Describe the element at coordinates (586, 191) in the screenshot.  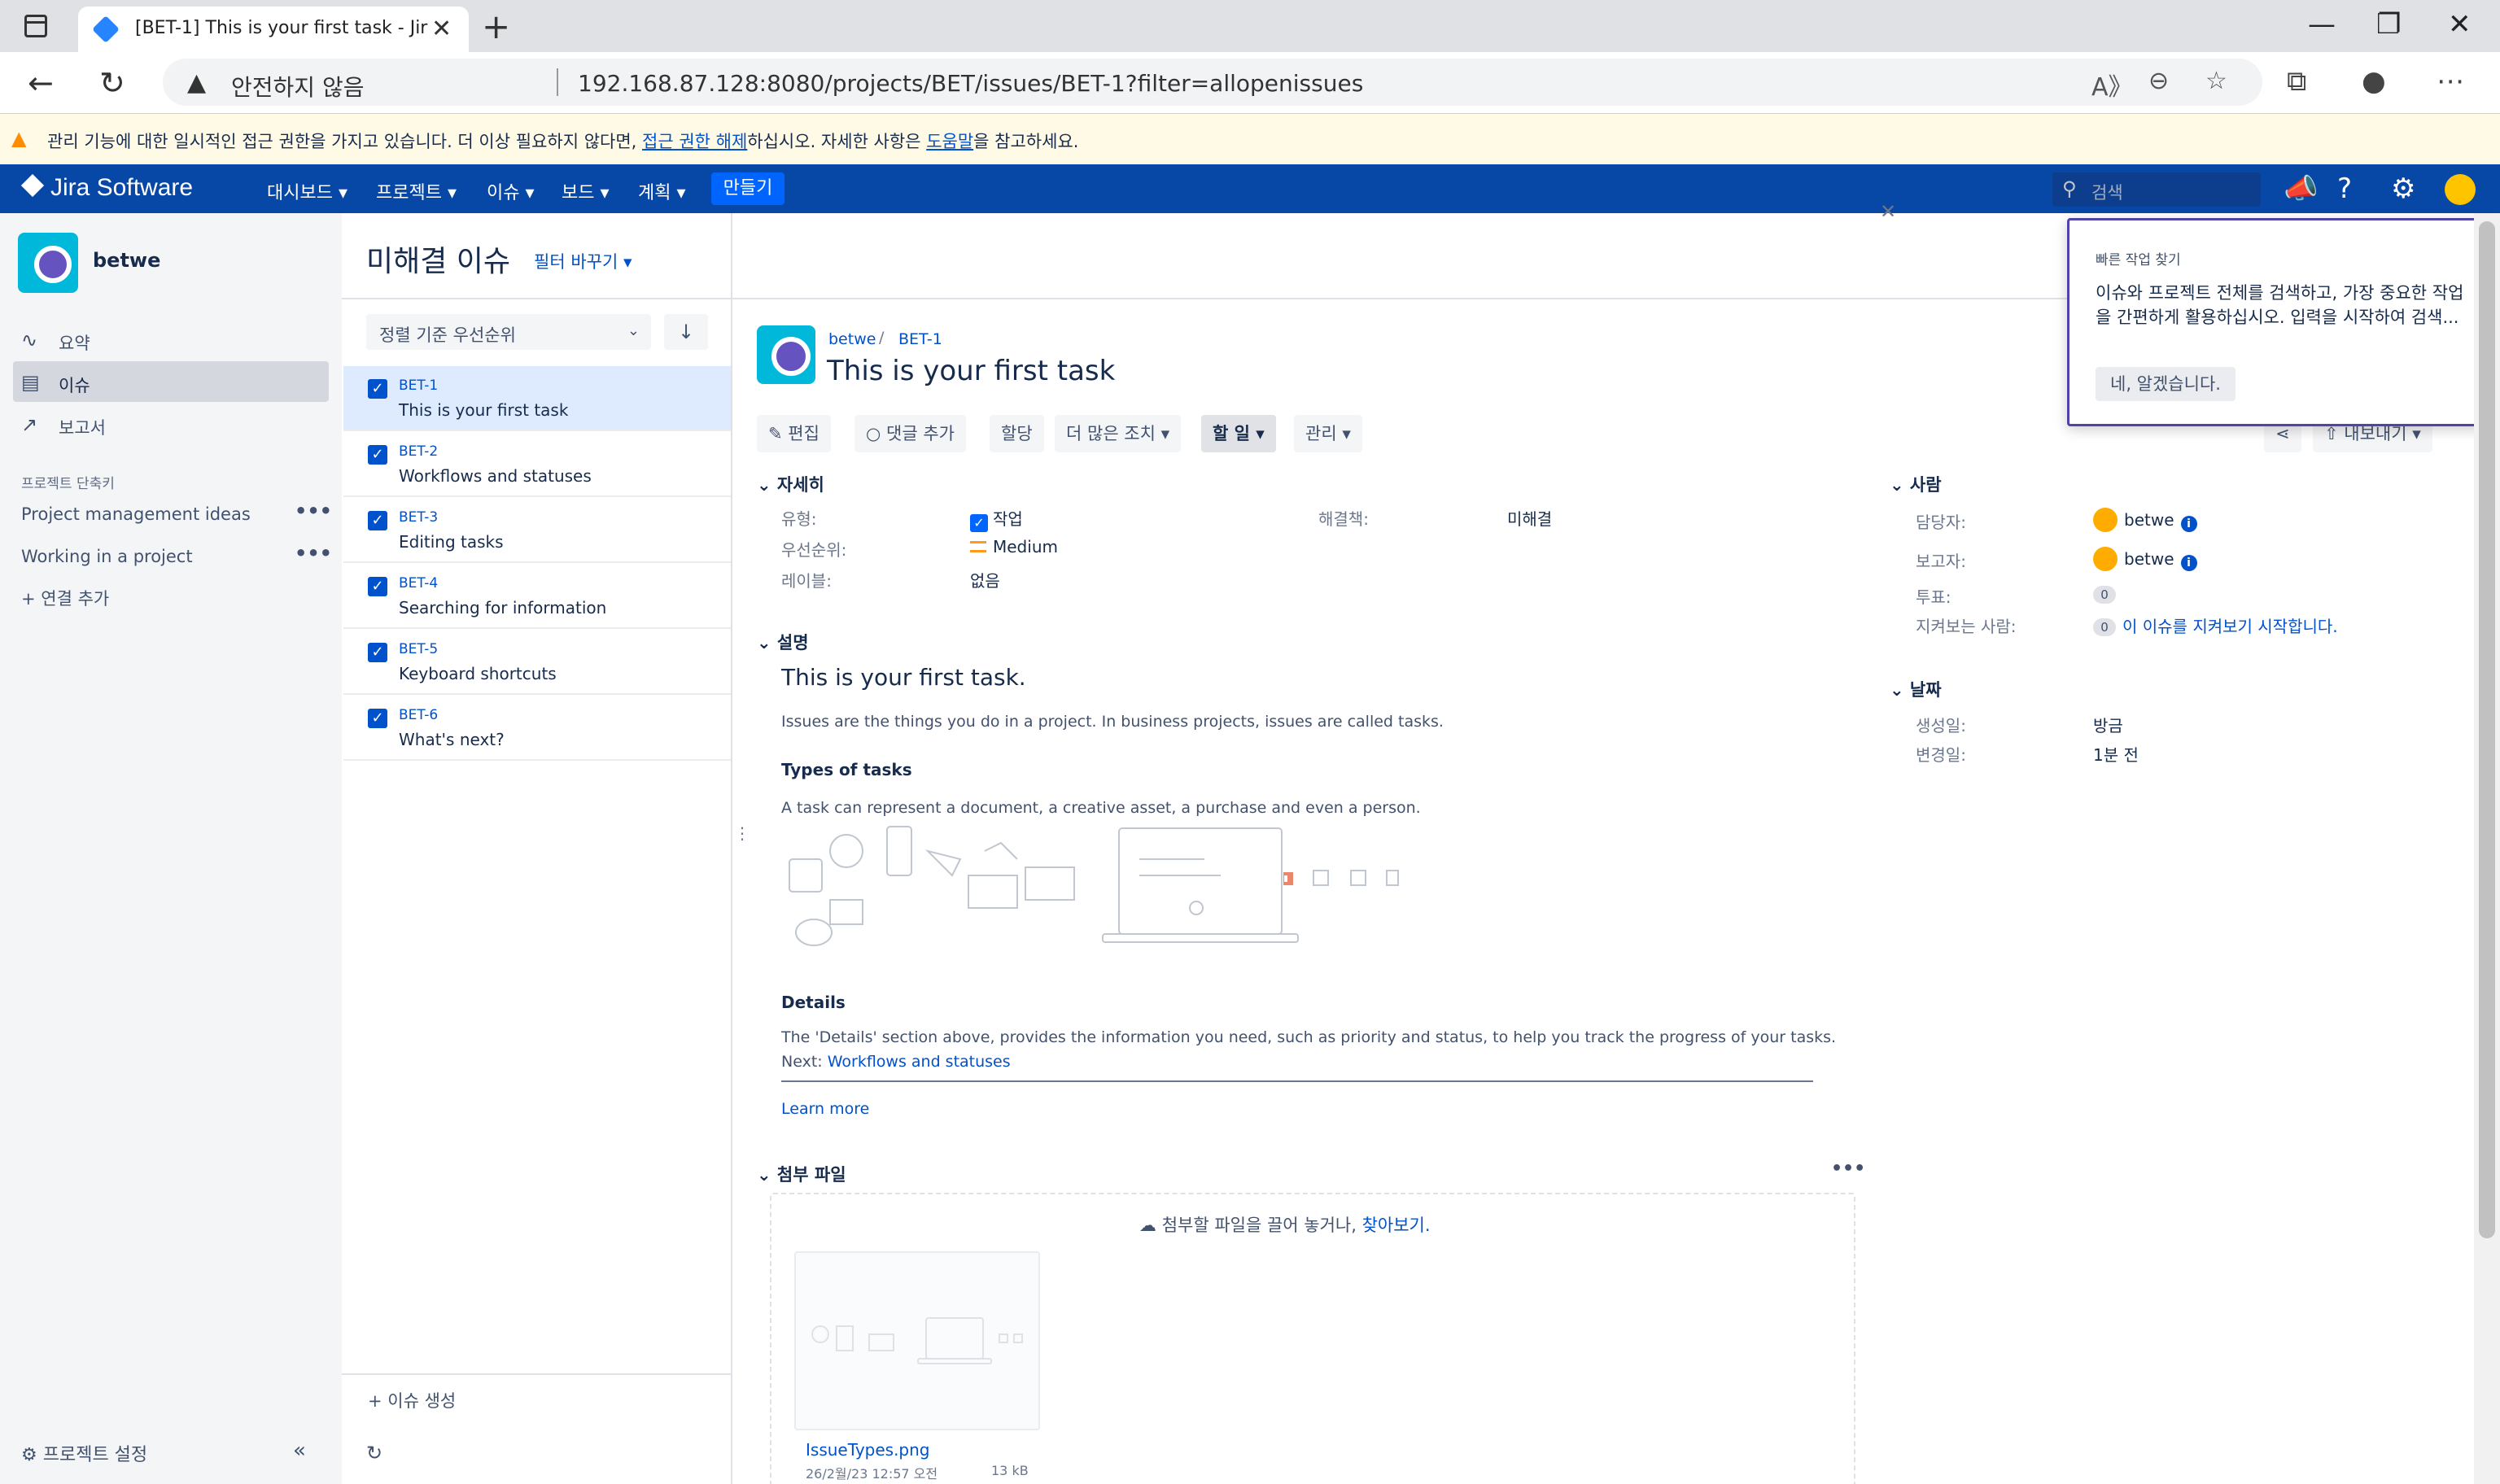
I see `menu-boards: 보드 ▾` at that location.